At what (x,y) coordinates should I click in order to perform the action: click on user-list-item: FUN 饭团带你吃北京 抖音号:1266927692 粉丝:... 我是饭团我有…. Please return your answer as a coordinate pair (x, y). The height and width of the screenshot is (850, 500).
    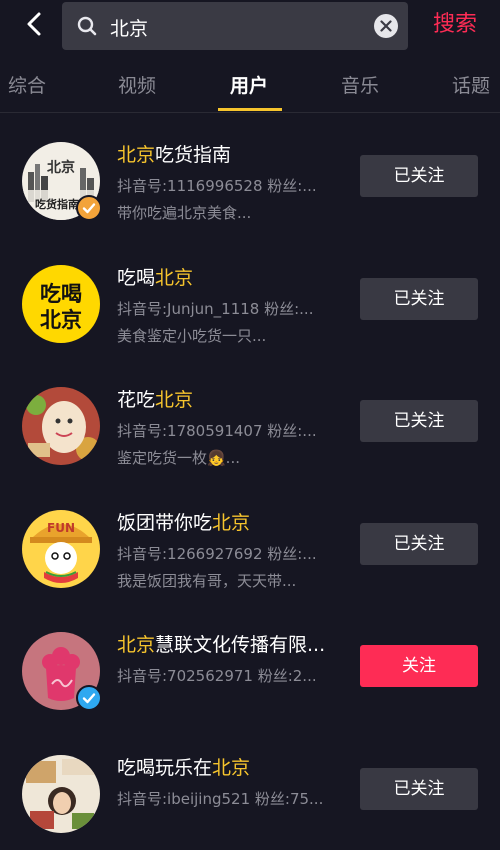
    Looking at the image, I should click on (250, 542).